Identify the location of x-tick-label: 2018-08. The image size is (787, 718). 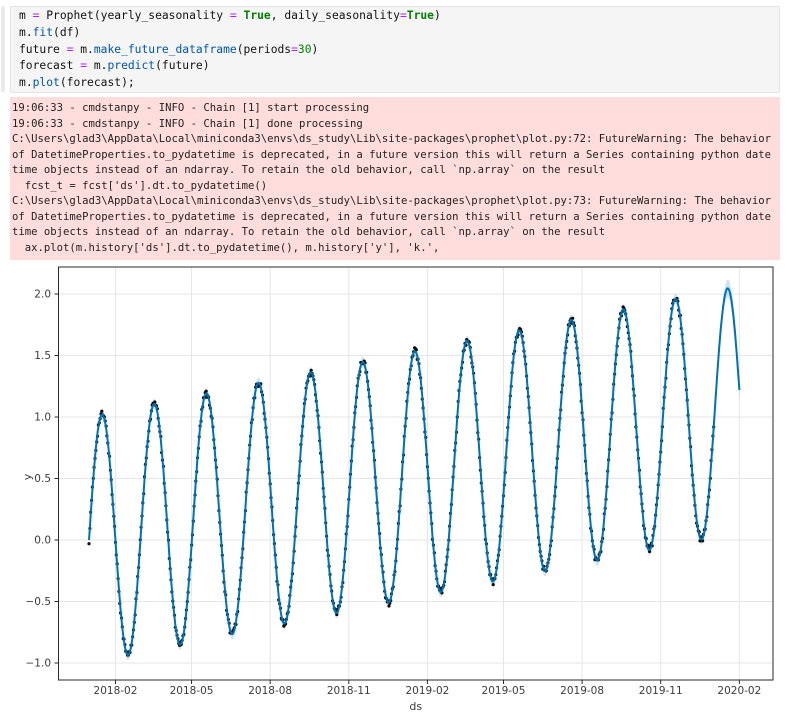
(270, 691).